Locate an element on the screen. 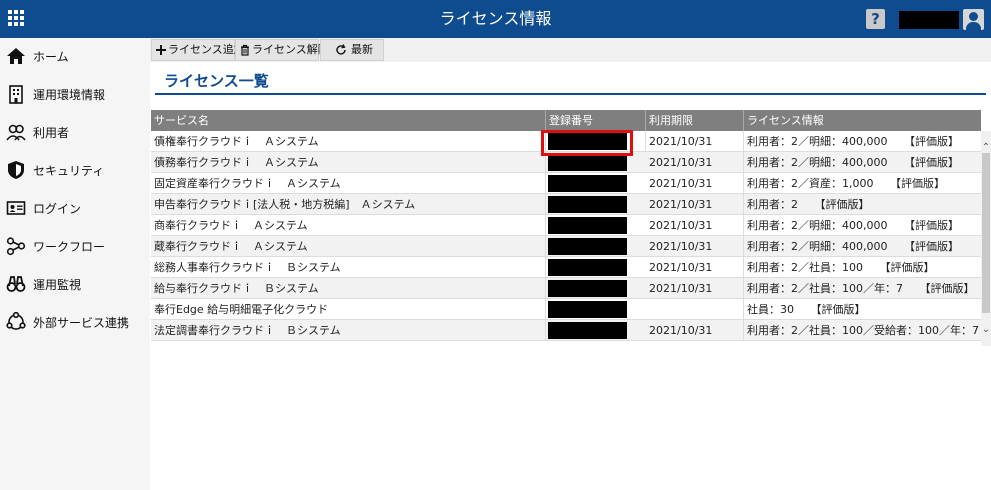 The height and width of the screenshot is (490, 991). sidebar-item-login: ログイン is located at coordinates (75, 209).